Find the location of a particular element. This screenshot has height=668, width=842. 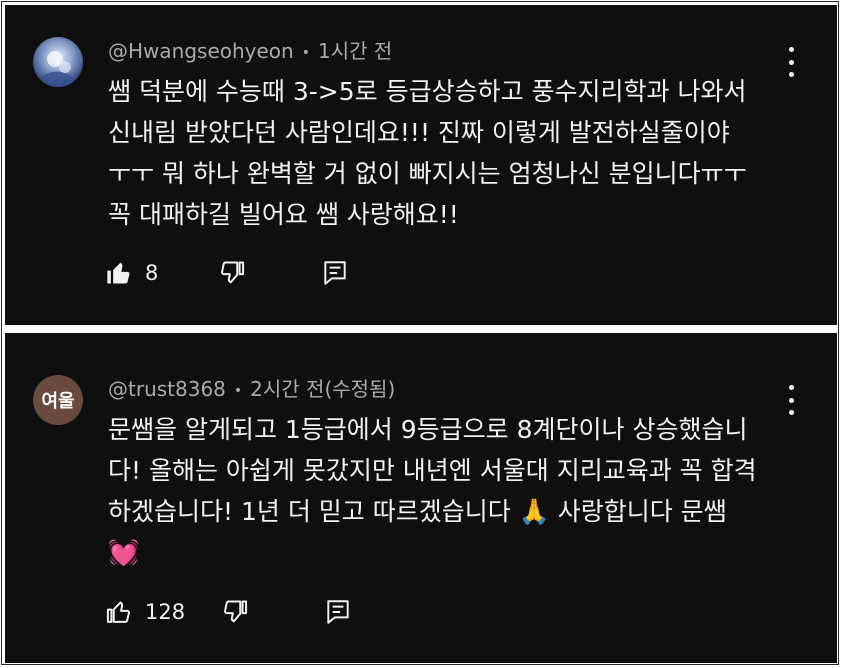

comment-actions: 8 is located at coordinates (226, 273).